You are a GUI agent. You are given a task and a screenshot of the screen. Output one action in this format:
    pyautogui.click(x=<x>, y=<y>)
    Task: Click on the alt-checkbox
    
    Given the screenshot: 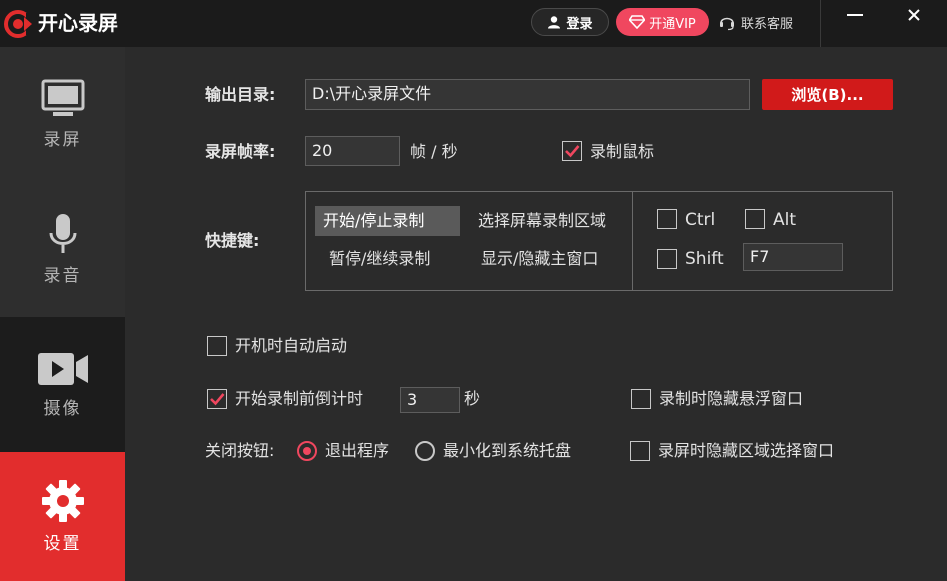 What is the action you would take?
    pyautogui.click(x=755, y=219)
    